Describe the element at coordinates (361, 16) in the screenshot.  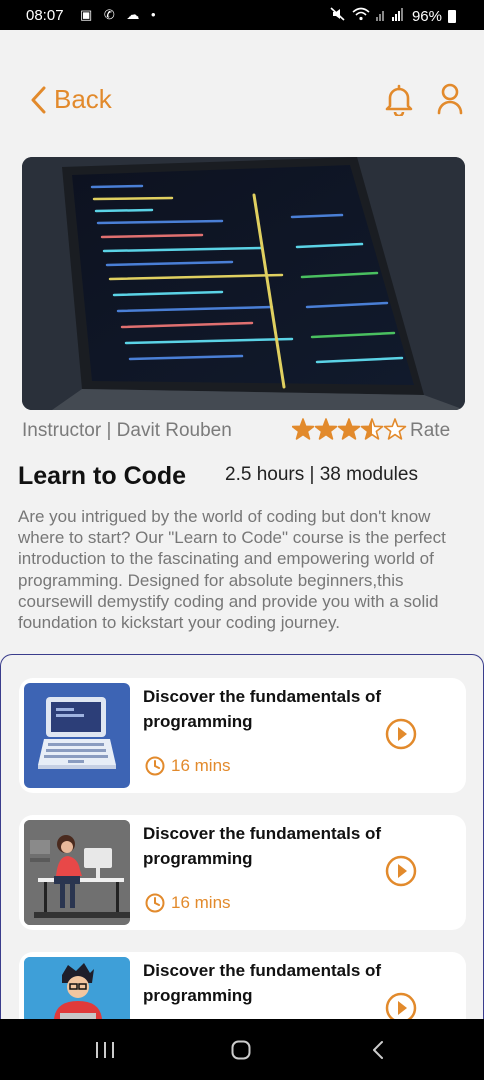
I see `wifi-icon` at that location.